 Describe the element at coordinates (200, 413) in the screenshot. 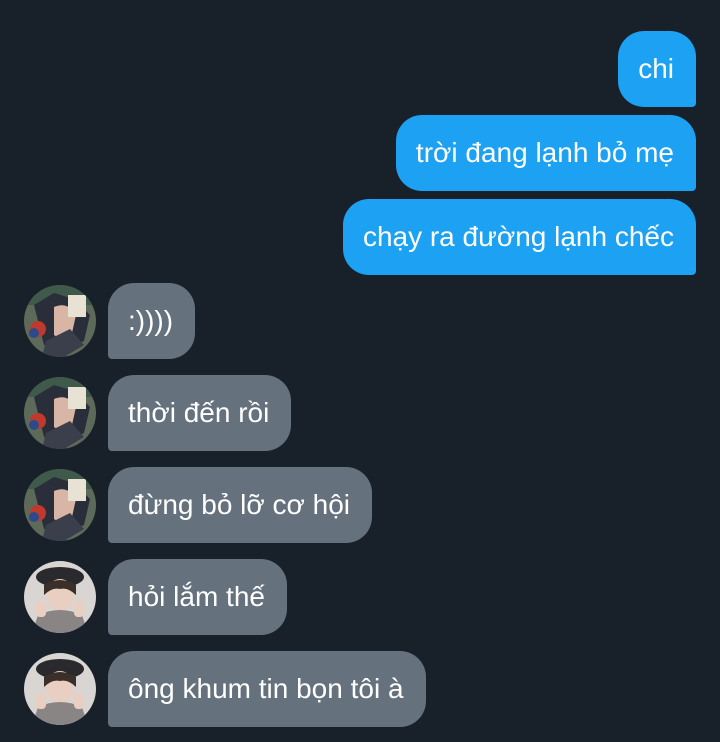

I see `received-message-bubble: thời đến rồi` at that location.